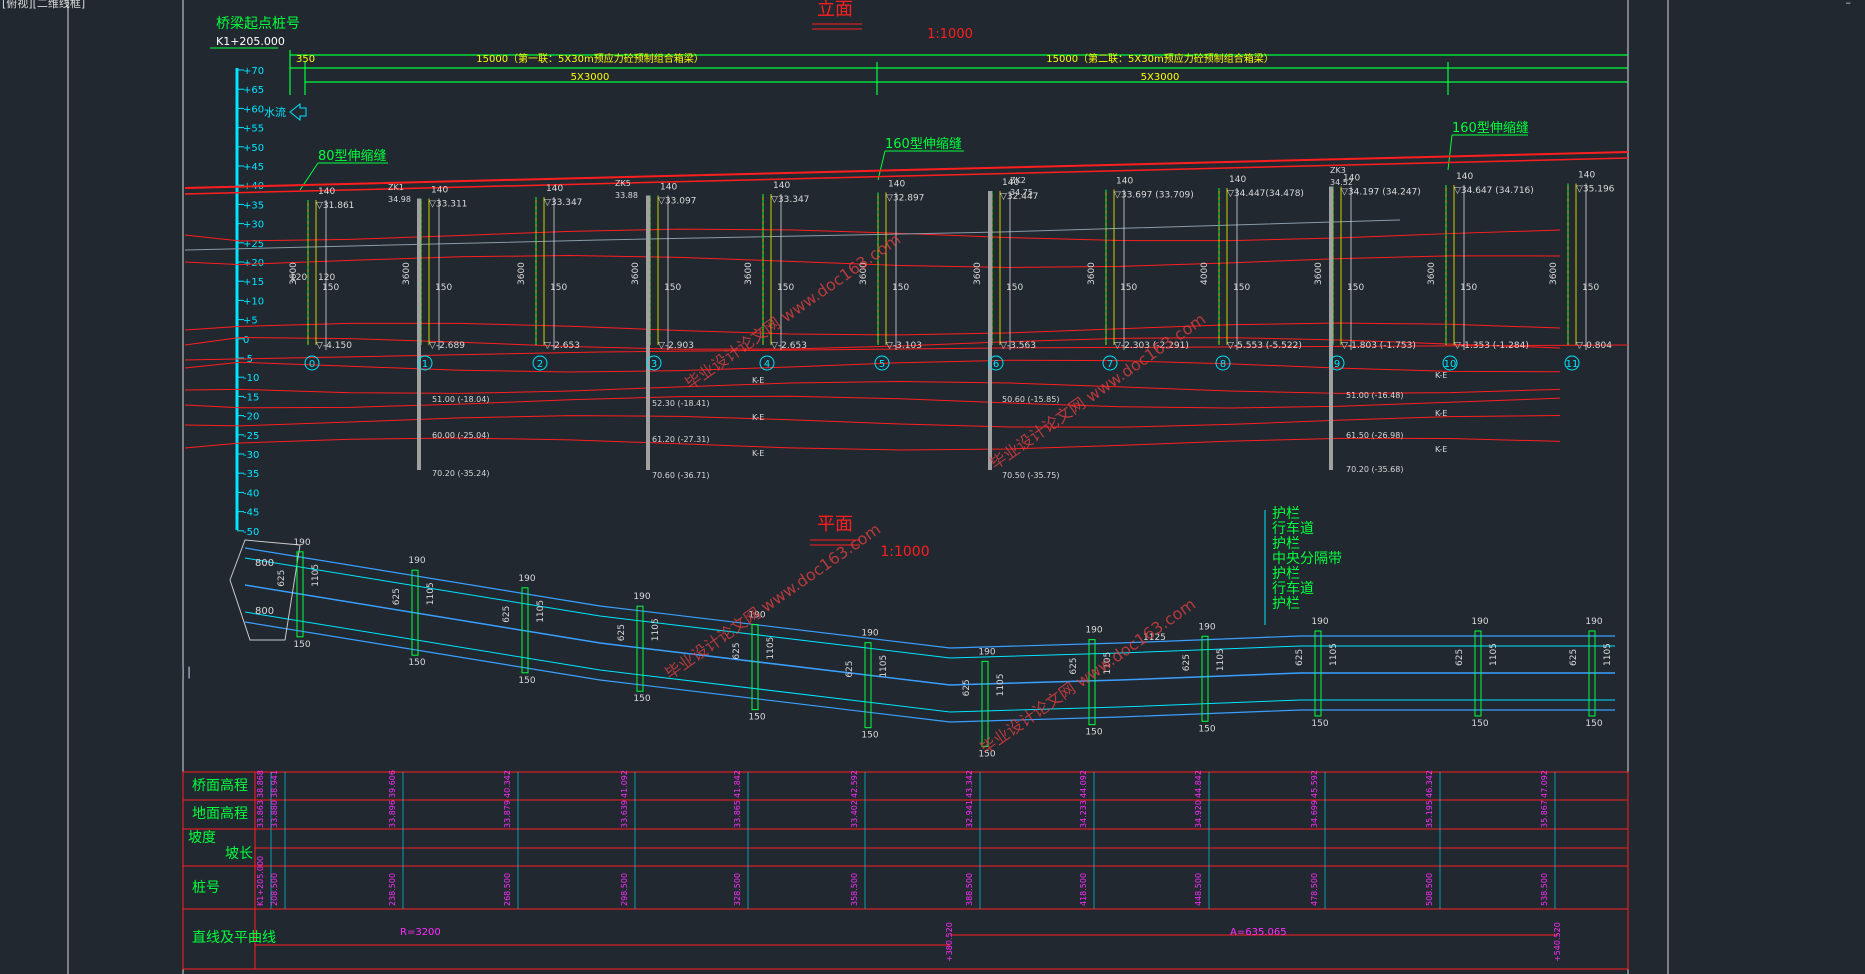  I want to click on svg-text: ▽34.447(34.478), so click(1265, 194).